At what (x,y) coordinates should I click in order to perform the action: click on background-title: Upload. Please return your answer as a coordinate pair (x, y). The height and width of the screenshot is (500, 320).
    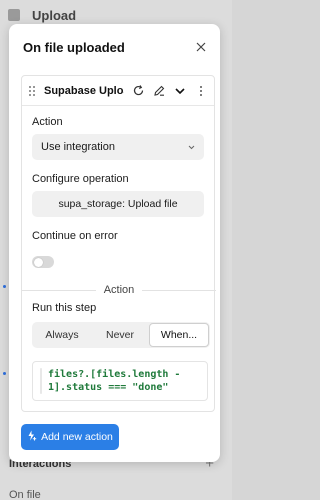
    Looking at the image, I should click on (54, 15).